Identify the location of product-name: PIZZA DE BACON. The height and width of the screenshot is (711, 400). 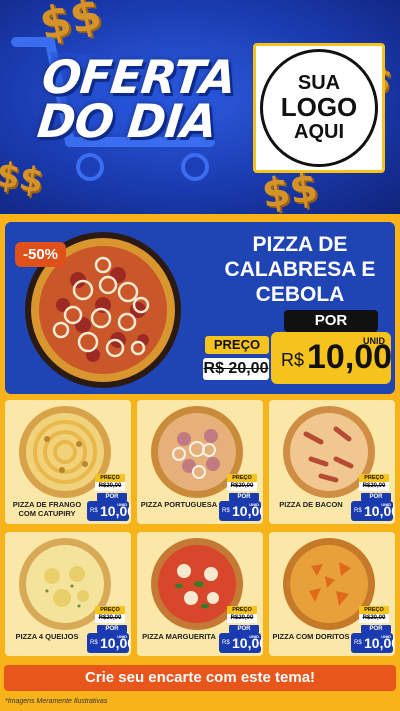
(311, 504).